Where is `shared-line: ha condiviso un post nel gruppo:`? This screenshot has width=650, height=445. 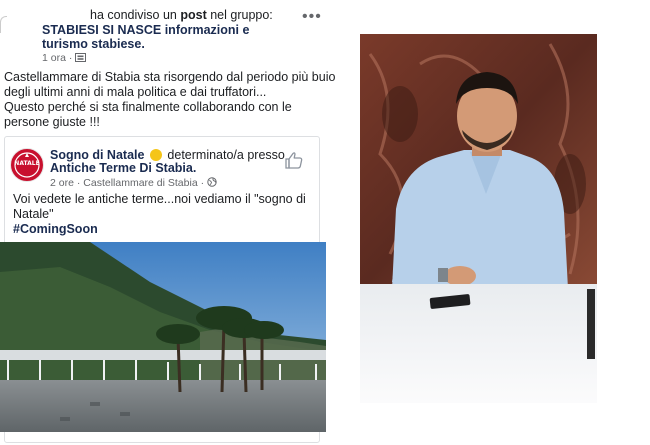 shared-line: ha condiviso un post nel gruppo: is located at coordinates (181, 15).